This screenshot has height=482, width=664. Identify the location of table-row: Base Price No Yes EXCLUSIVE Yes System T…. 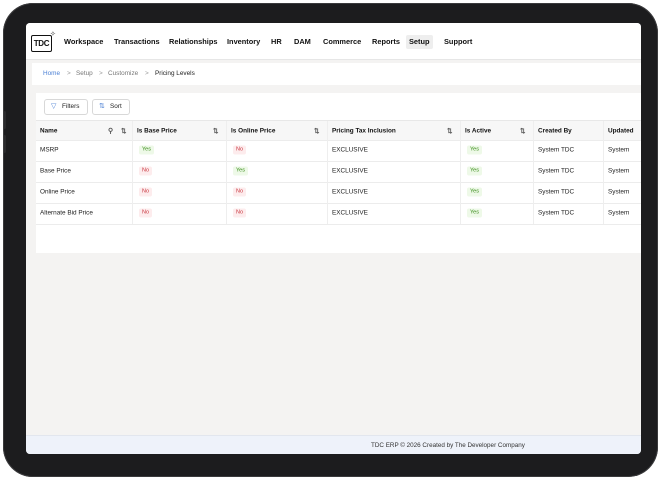
(338, 172).